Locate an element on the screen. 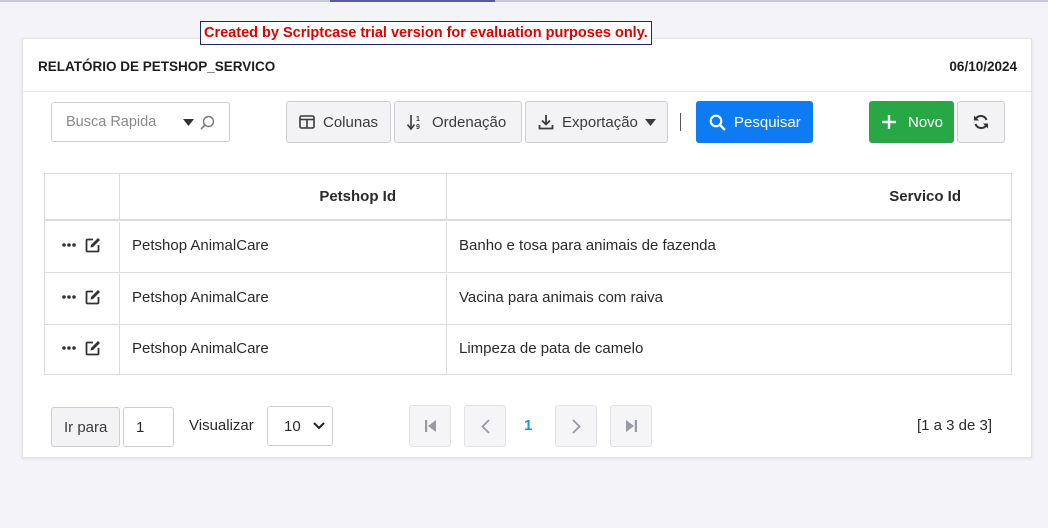 The image size is (1048, 528). top-progress-accent is located at coordinates (412, 1).